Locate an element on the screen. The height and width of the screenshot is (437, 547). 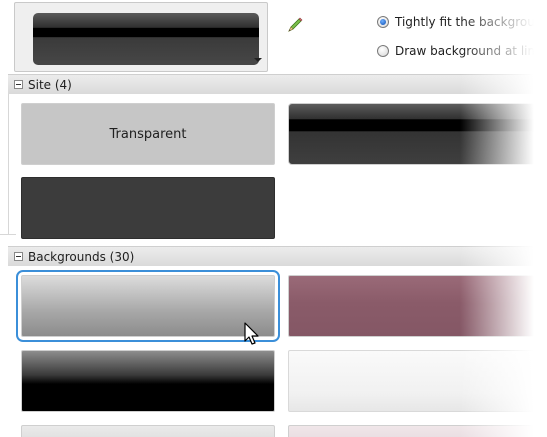
background-tile-black-gradient is located at coordinates (148, 381).